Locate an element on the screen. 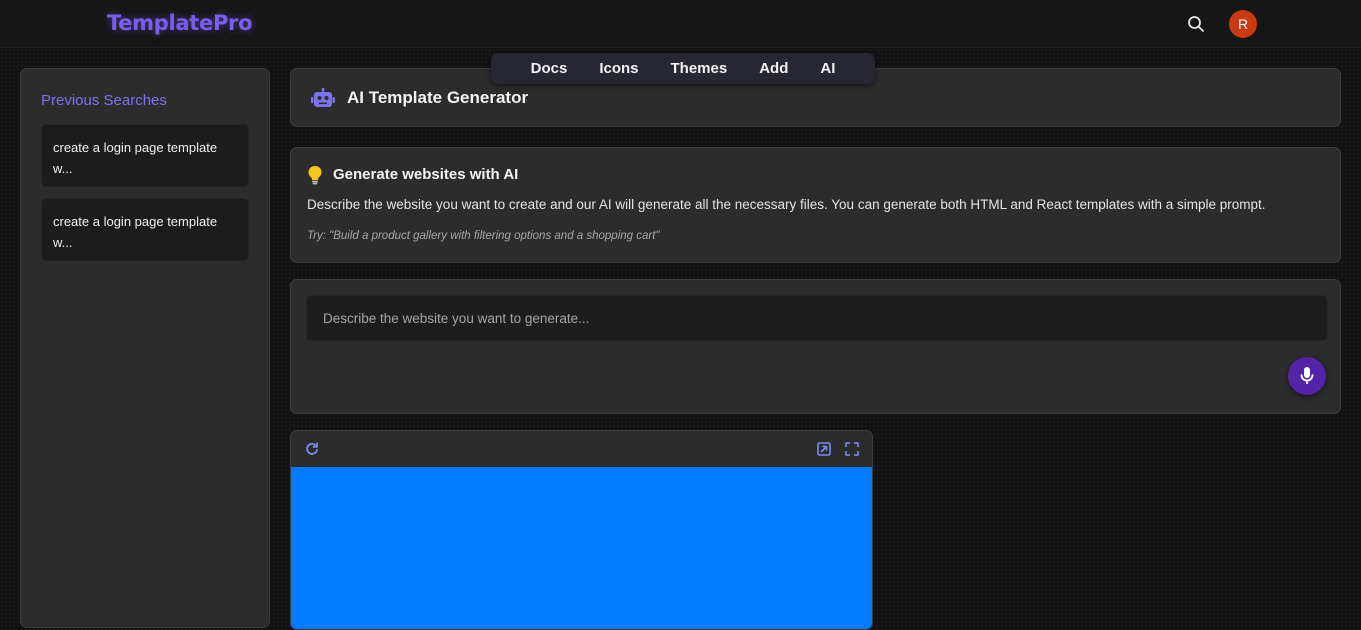 The width and height of the screenshot is (1361, 630). top-bar: TemplatePro R is located at coordinates (680, 24).